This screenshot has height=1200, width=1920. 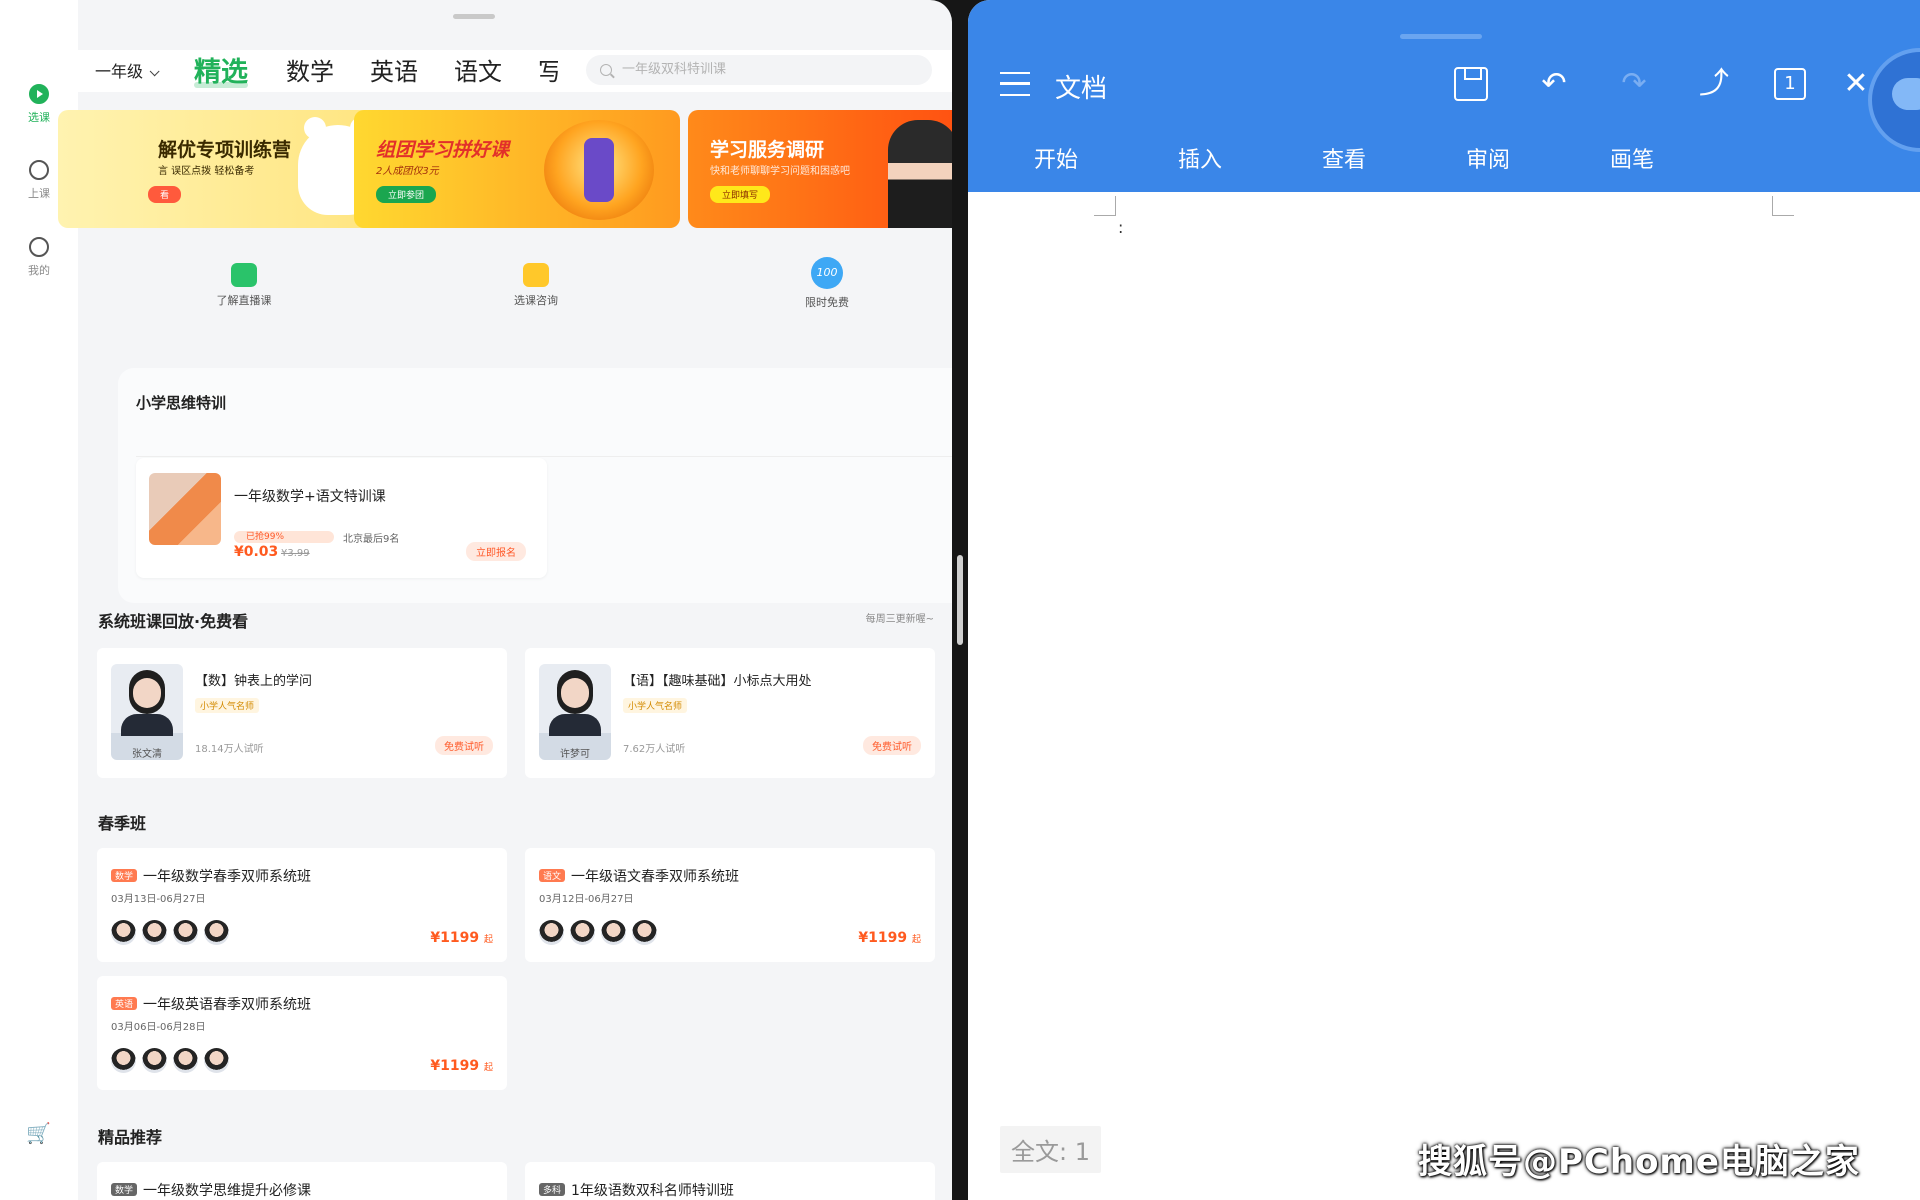 I want to click on redo-icon: ↷, so click(x=1634, y=84).